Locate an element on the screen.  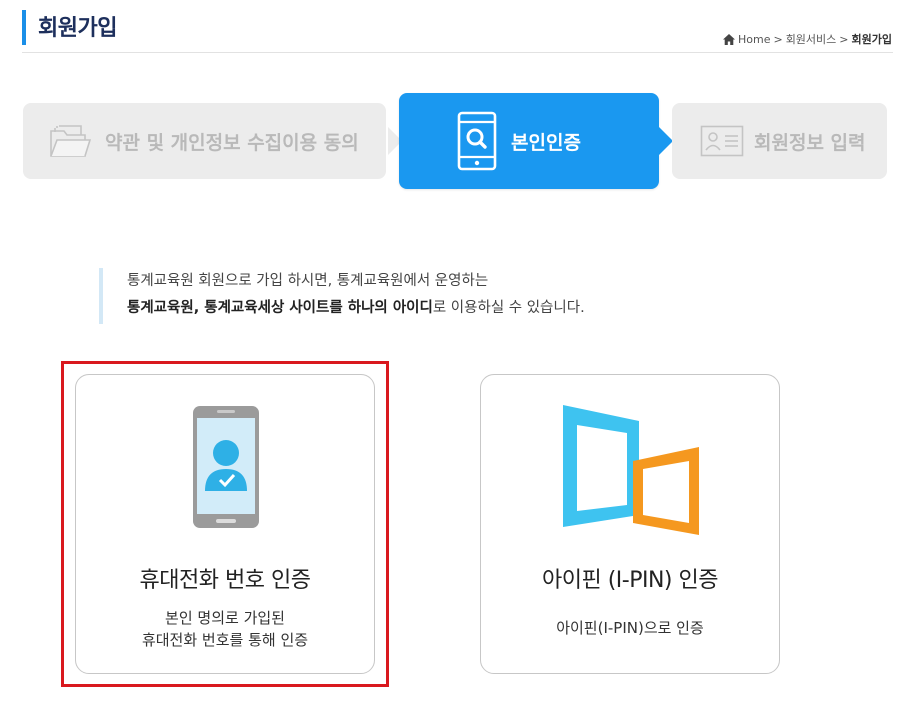
step-label: 회원정보 입력 is located at coordinates (810, 142).